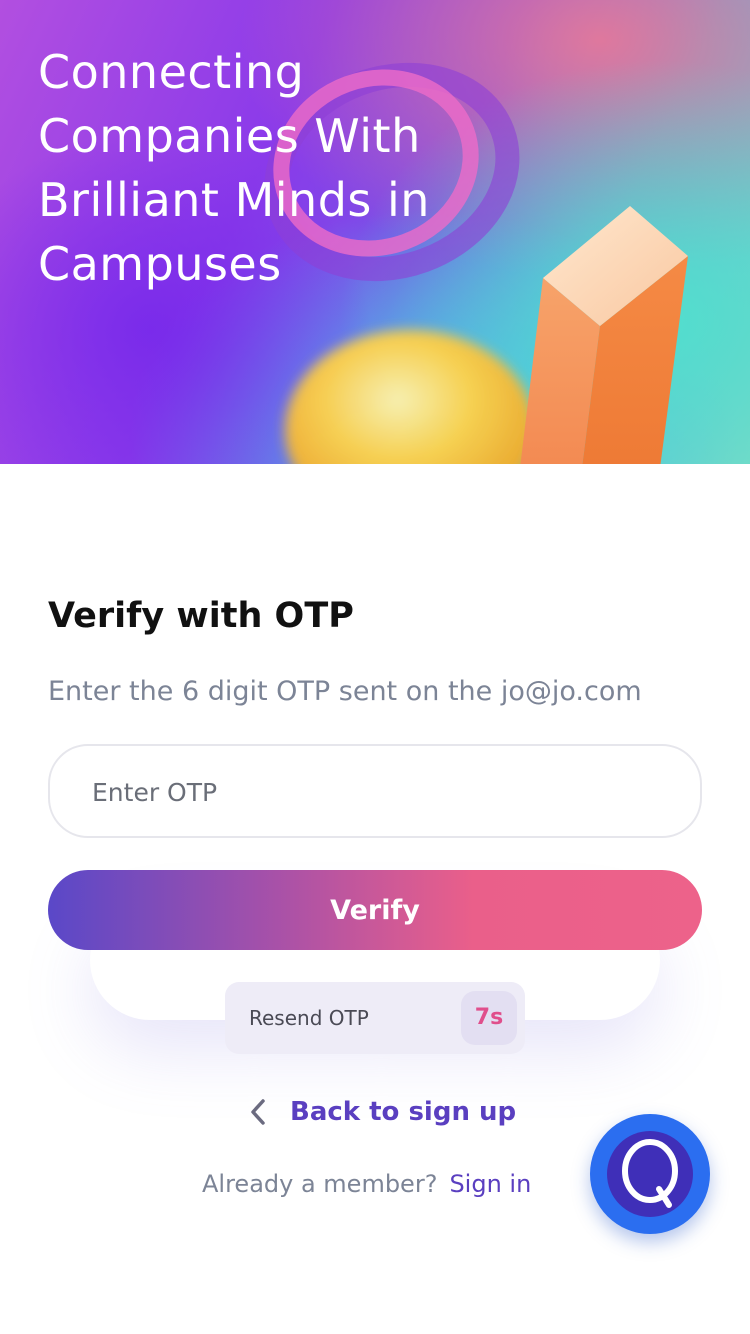 The image size is (750, 1334). Describe the element at coordinates (320, 1184) in the screenshot. I see `member-prompt-text: Already a member?` at that location.